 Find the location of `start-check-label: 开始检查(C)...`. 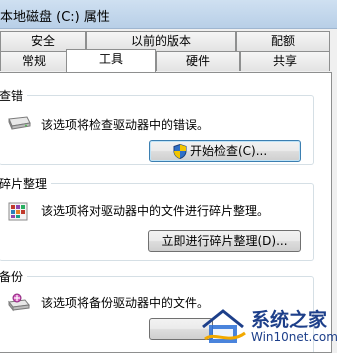

start-check-label: 开始检查(C)... is located at coordinates (229, 151).